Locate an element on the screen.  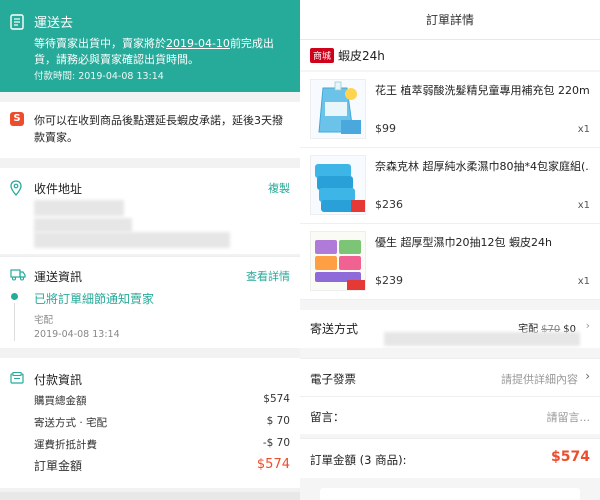
guarantee-notice: S 你可以在收到商品後點選延長蝦皮承諾，延後3天撥款賣家。 is located at coordinates (150, 130).